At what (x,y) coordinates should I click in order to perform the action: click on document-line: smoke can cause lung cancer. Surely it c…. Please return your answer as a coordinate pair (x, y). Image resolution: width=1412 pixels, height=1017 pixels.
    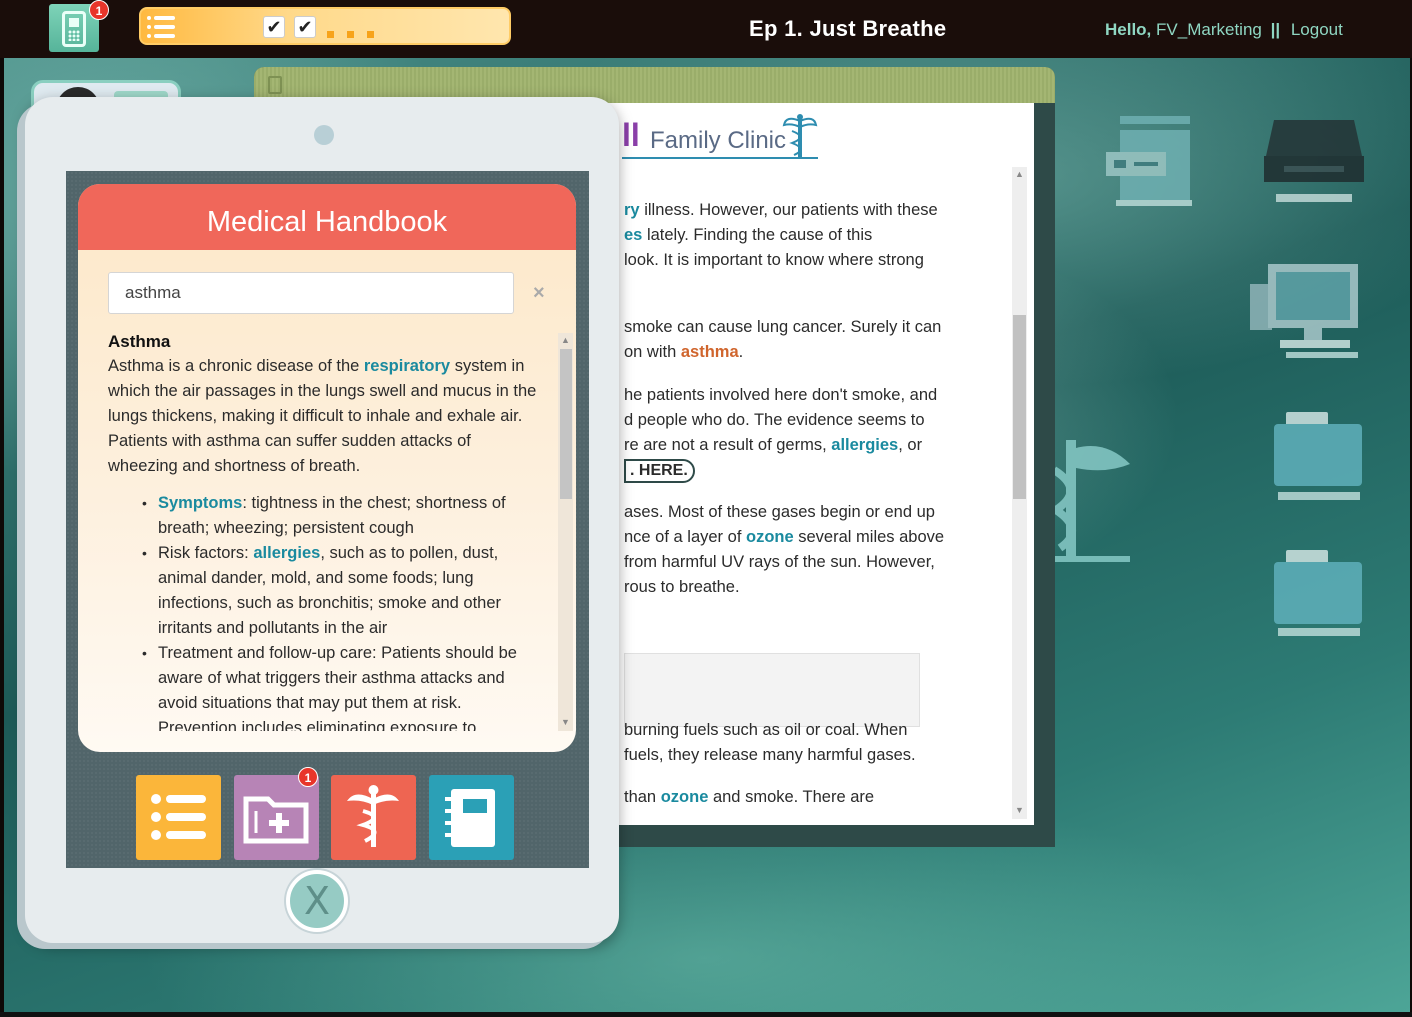
    Looking at the image, I should click on (783, 327).